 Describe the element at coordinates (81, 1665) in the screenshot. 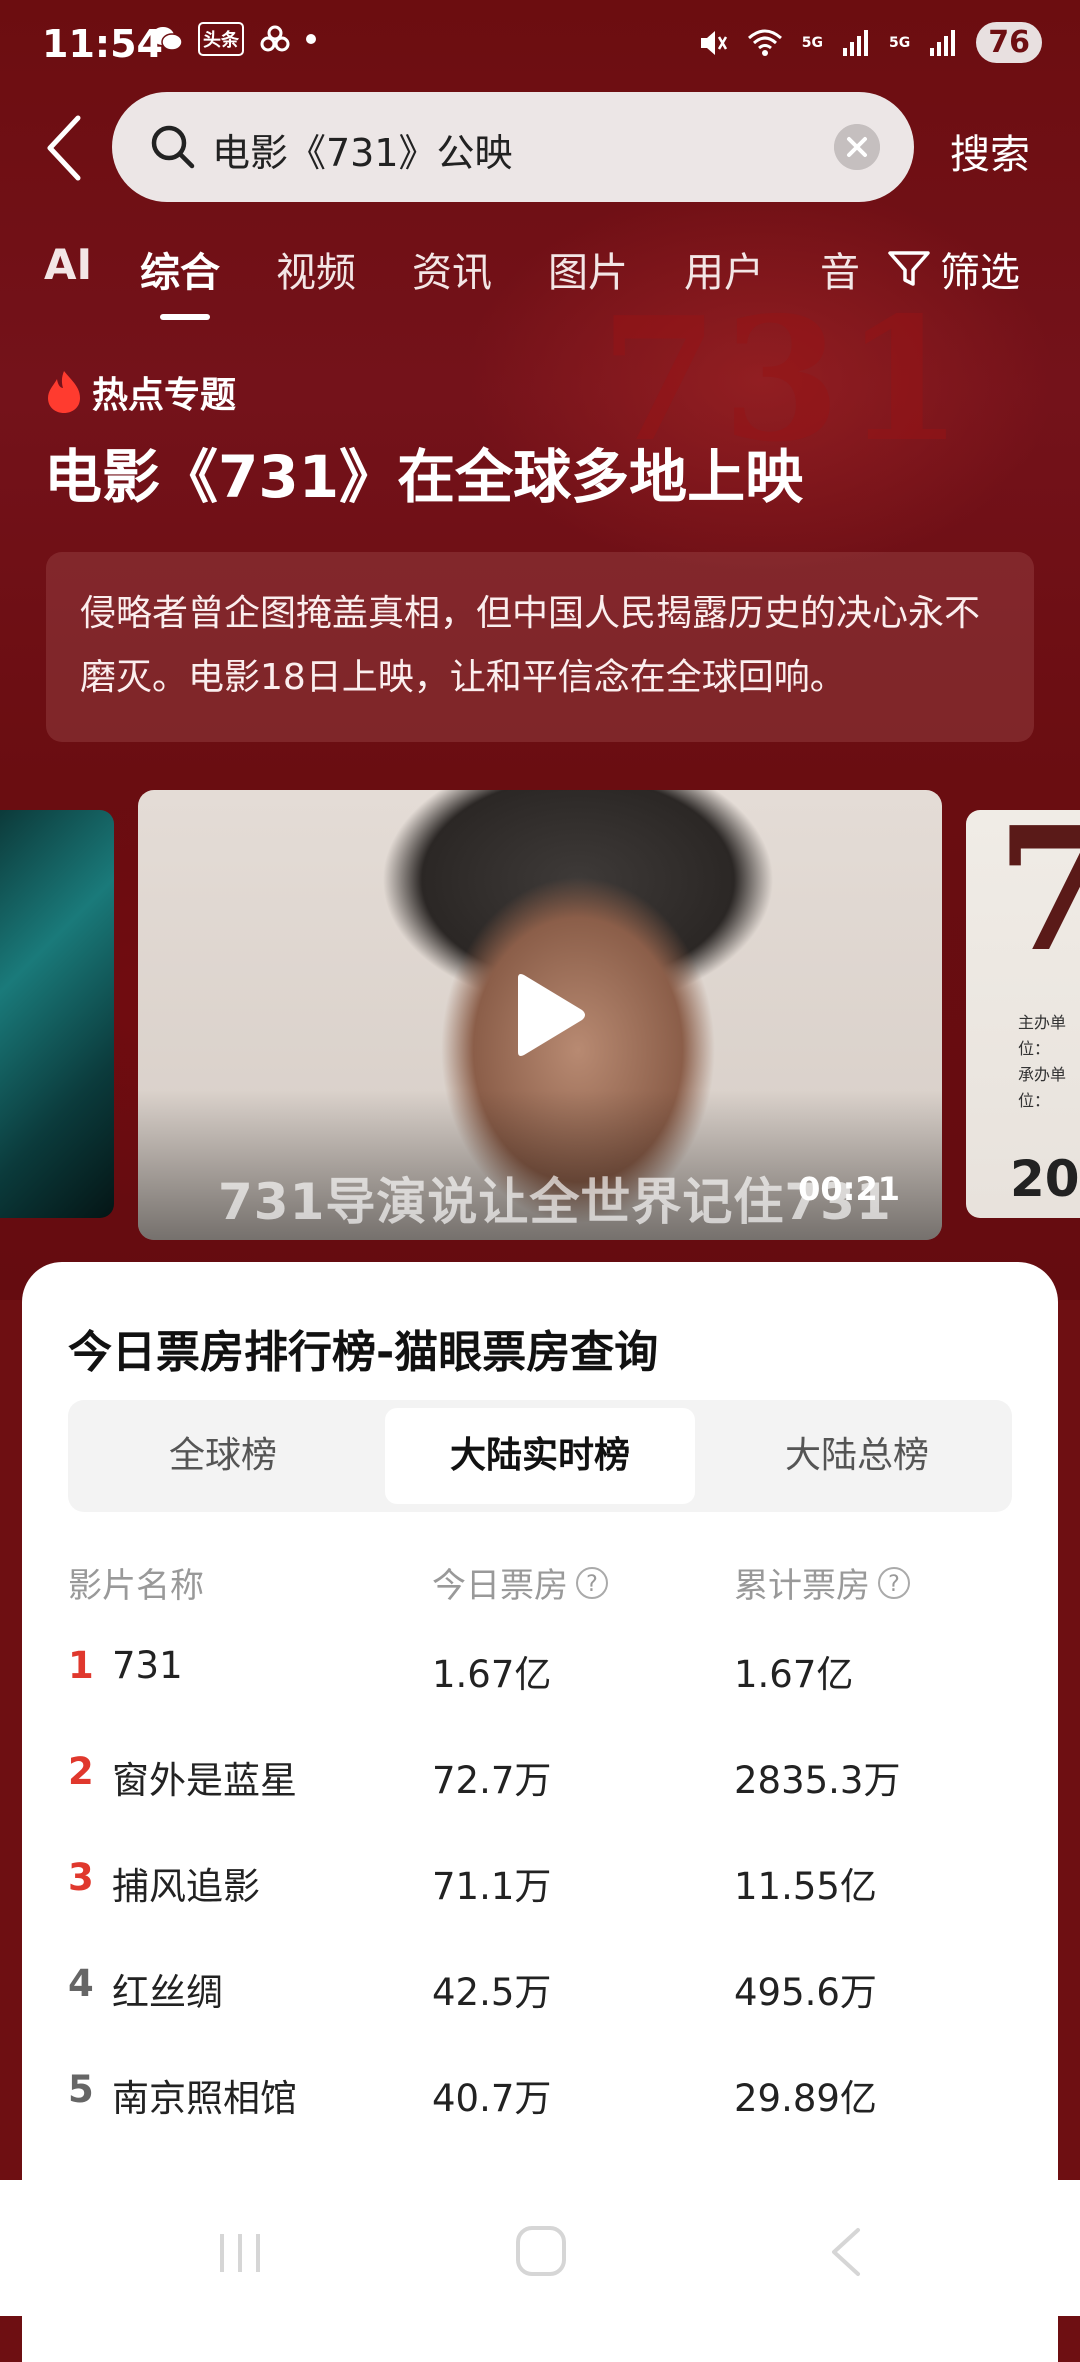

I see `rank-number: 1` at that location.